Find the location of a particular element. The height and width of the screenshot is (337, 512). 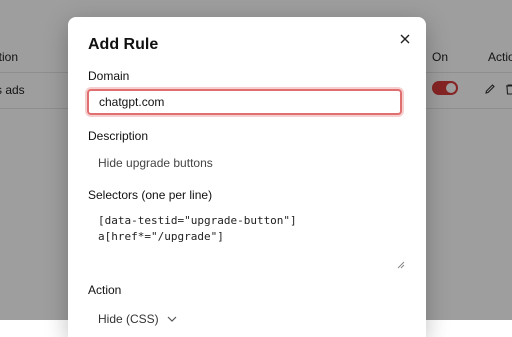

selector-line: a[href*="/upgrade"] is located at coordinates (161, 236).